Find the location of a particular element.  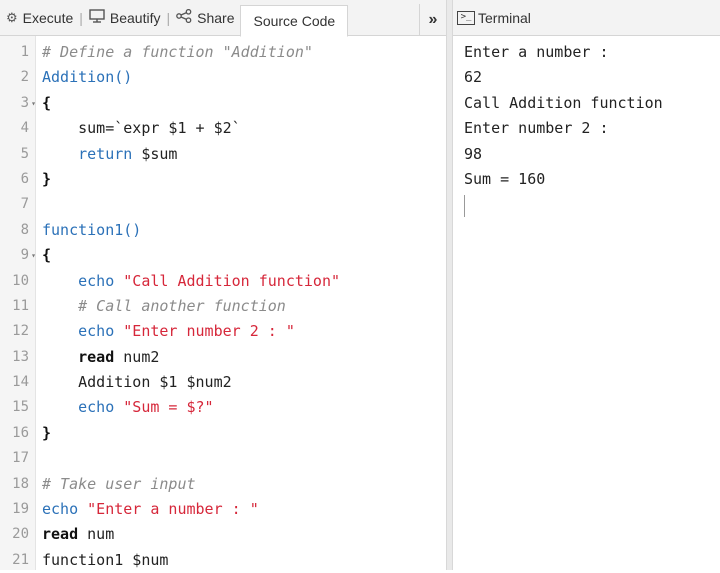

terminal-cursor is located at coordinates (464, 206).